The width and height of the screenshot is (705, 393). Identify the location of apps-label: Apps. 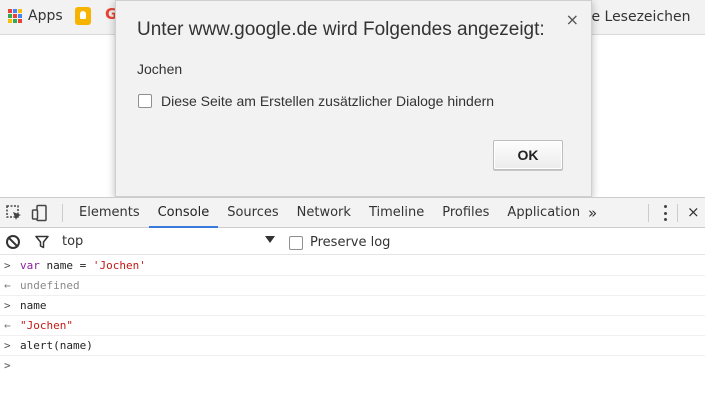
(45, 16).